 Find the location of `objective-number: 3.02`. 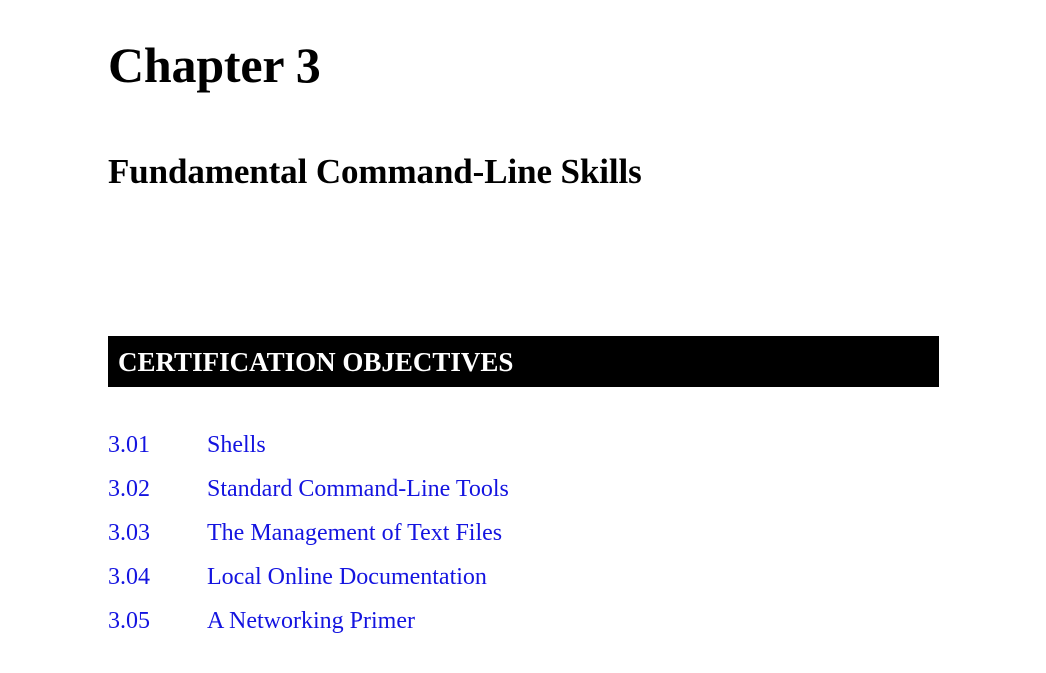

objective-number: 3.02 is located at coordinates (129, 489).